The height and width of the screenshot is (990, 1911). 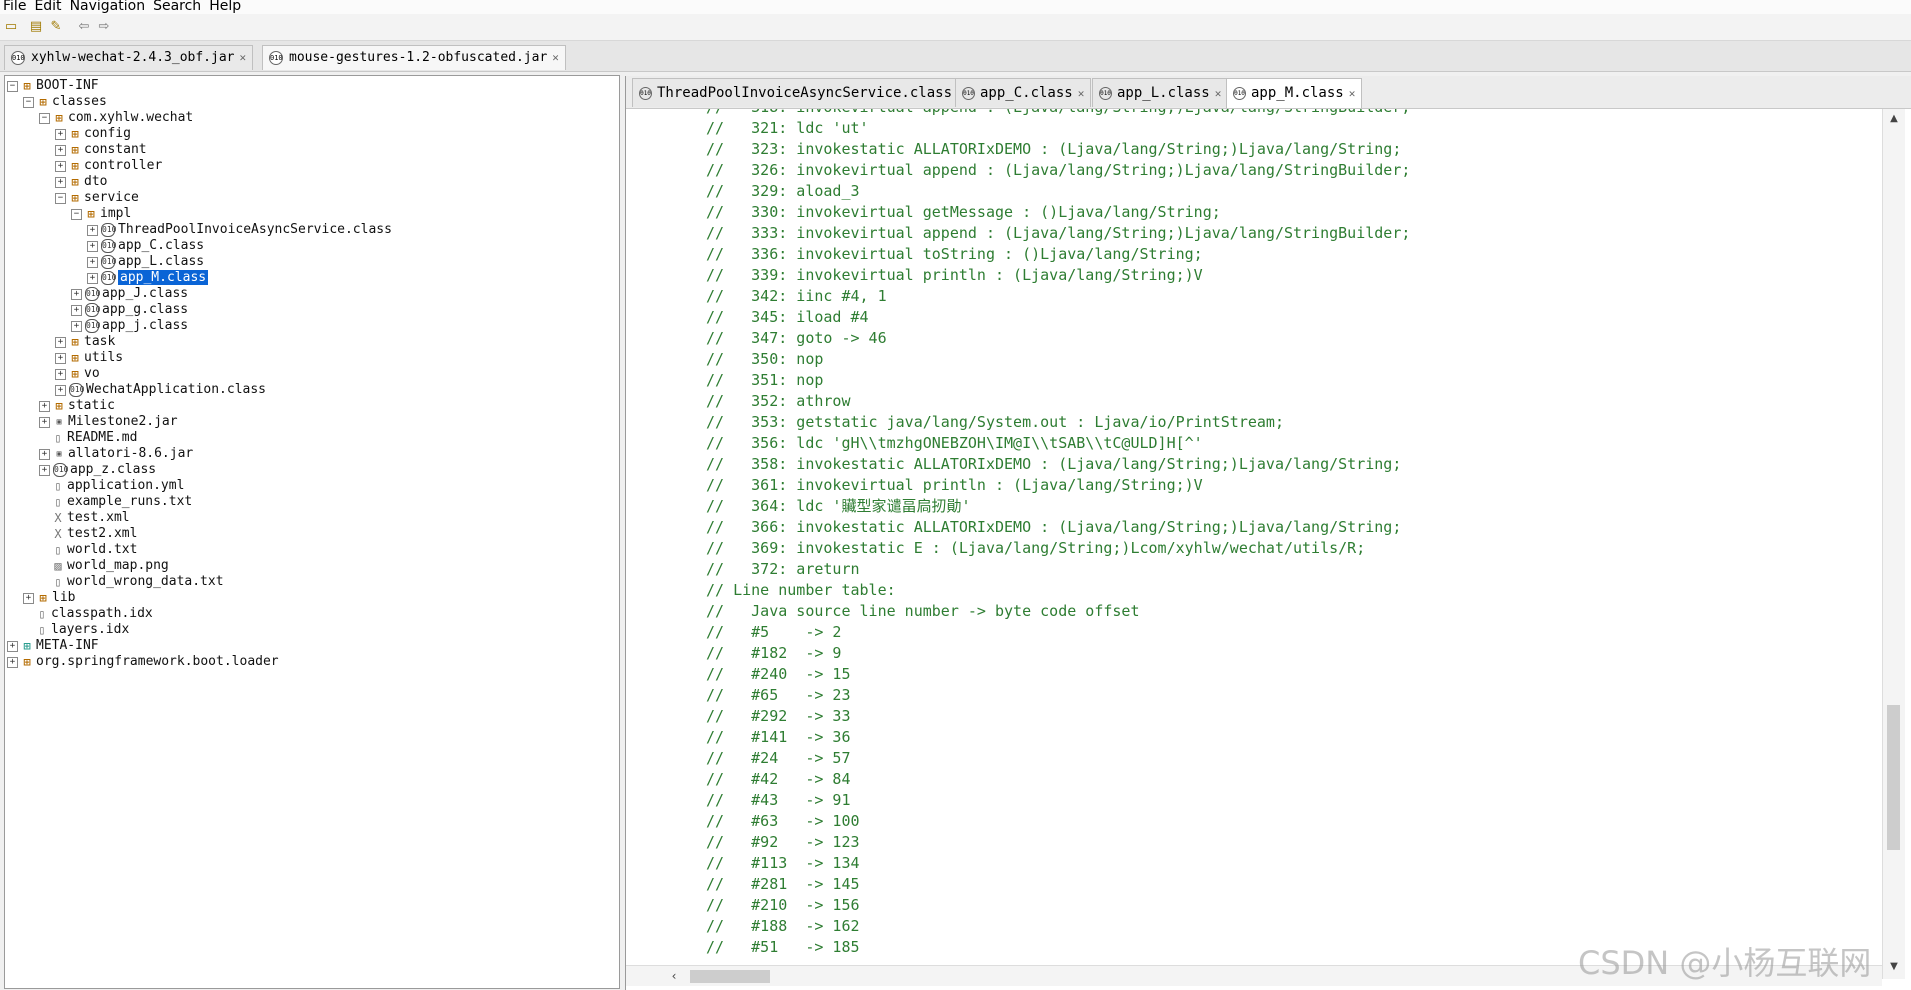 What do you see at coordinates (101, 150) in the screenshot?
I see `tree-node-constant: + ⊞ constant` at bounding box center [101, 150].